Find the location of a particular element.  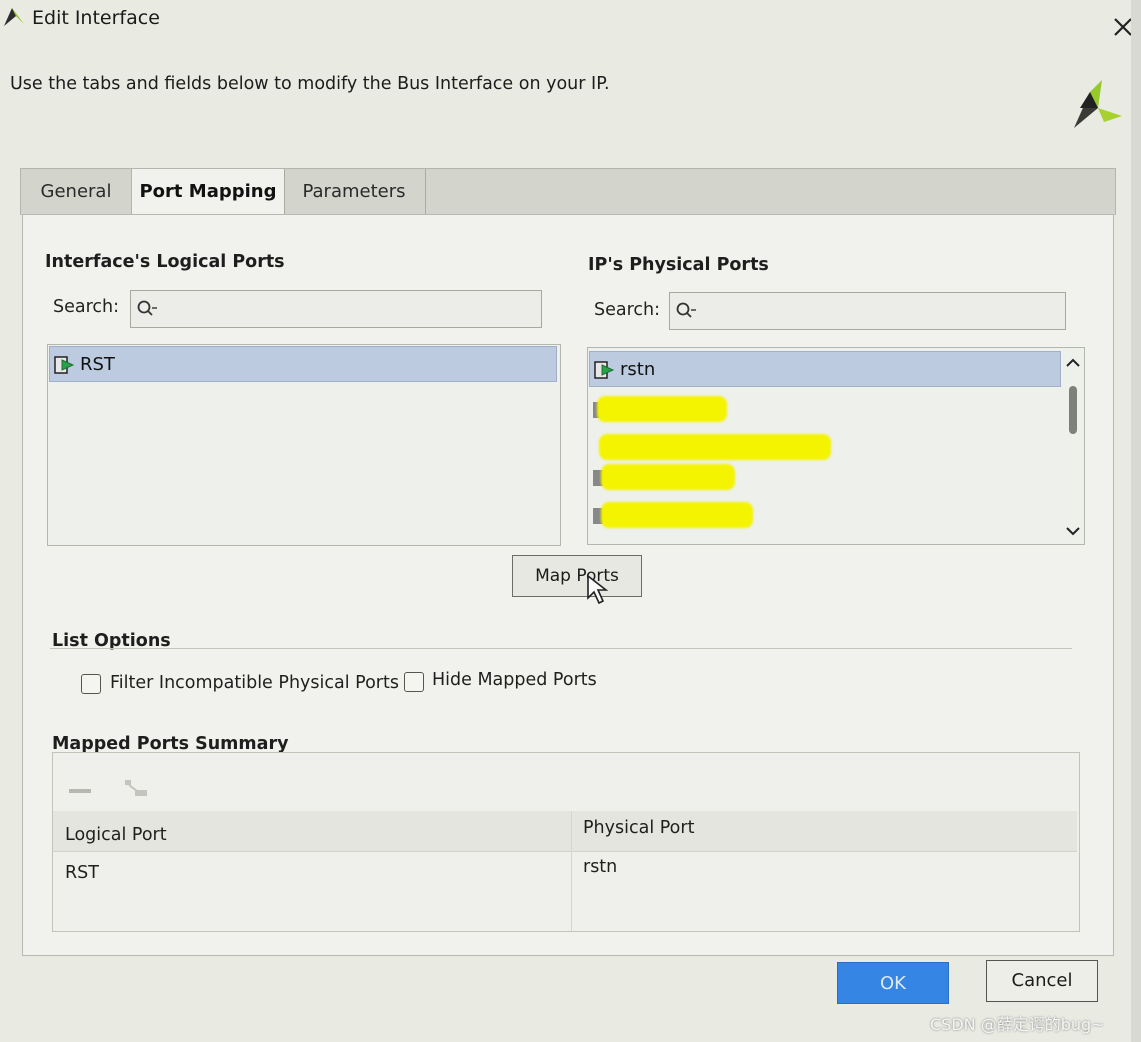

logical-search-label: Search: is located at coordinates (86, 307).